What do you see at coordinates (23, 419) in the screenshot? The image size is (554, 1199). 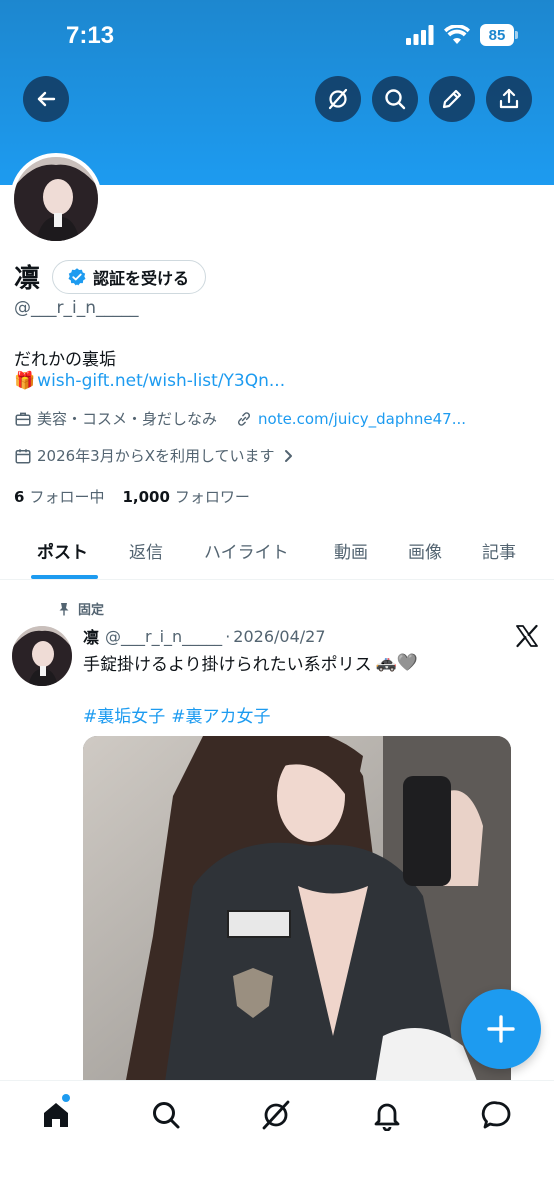 I see `briefcase-icon` at bounding box center [23, 419].